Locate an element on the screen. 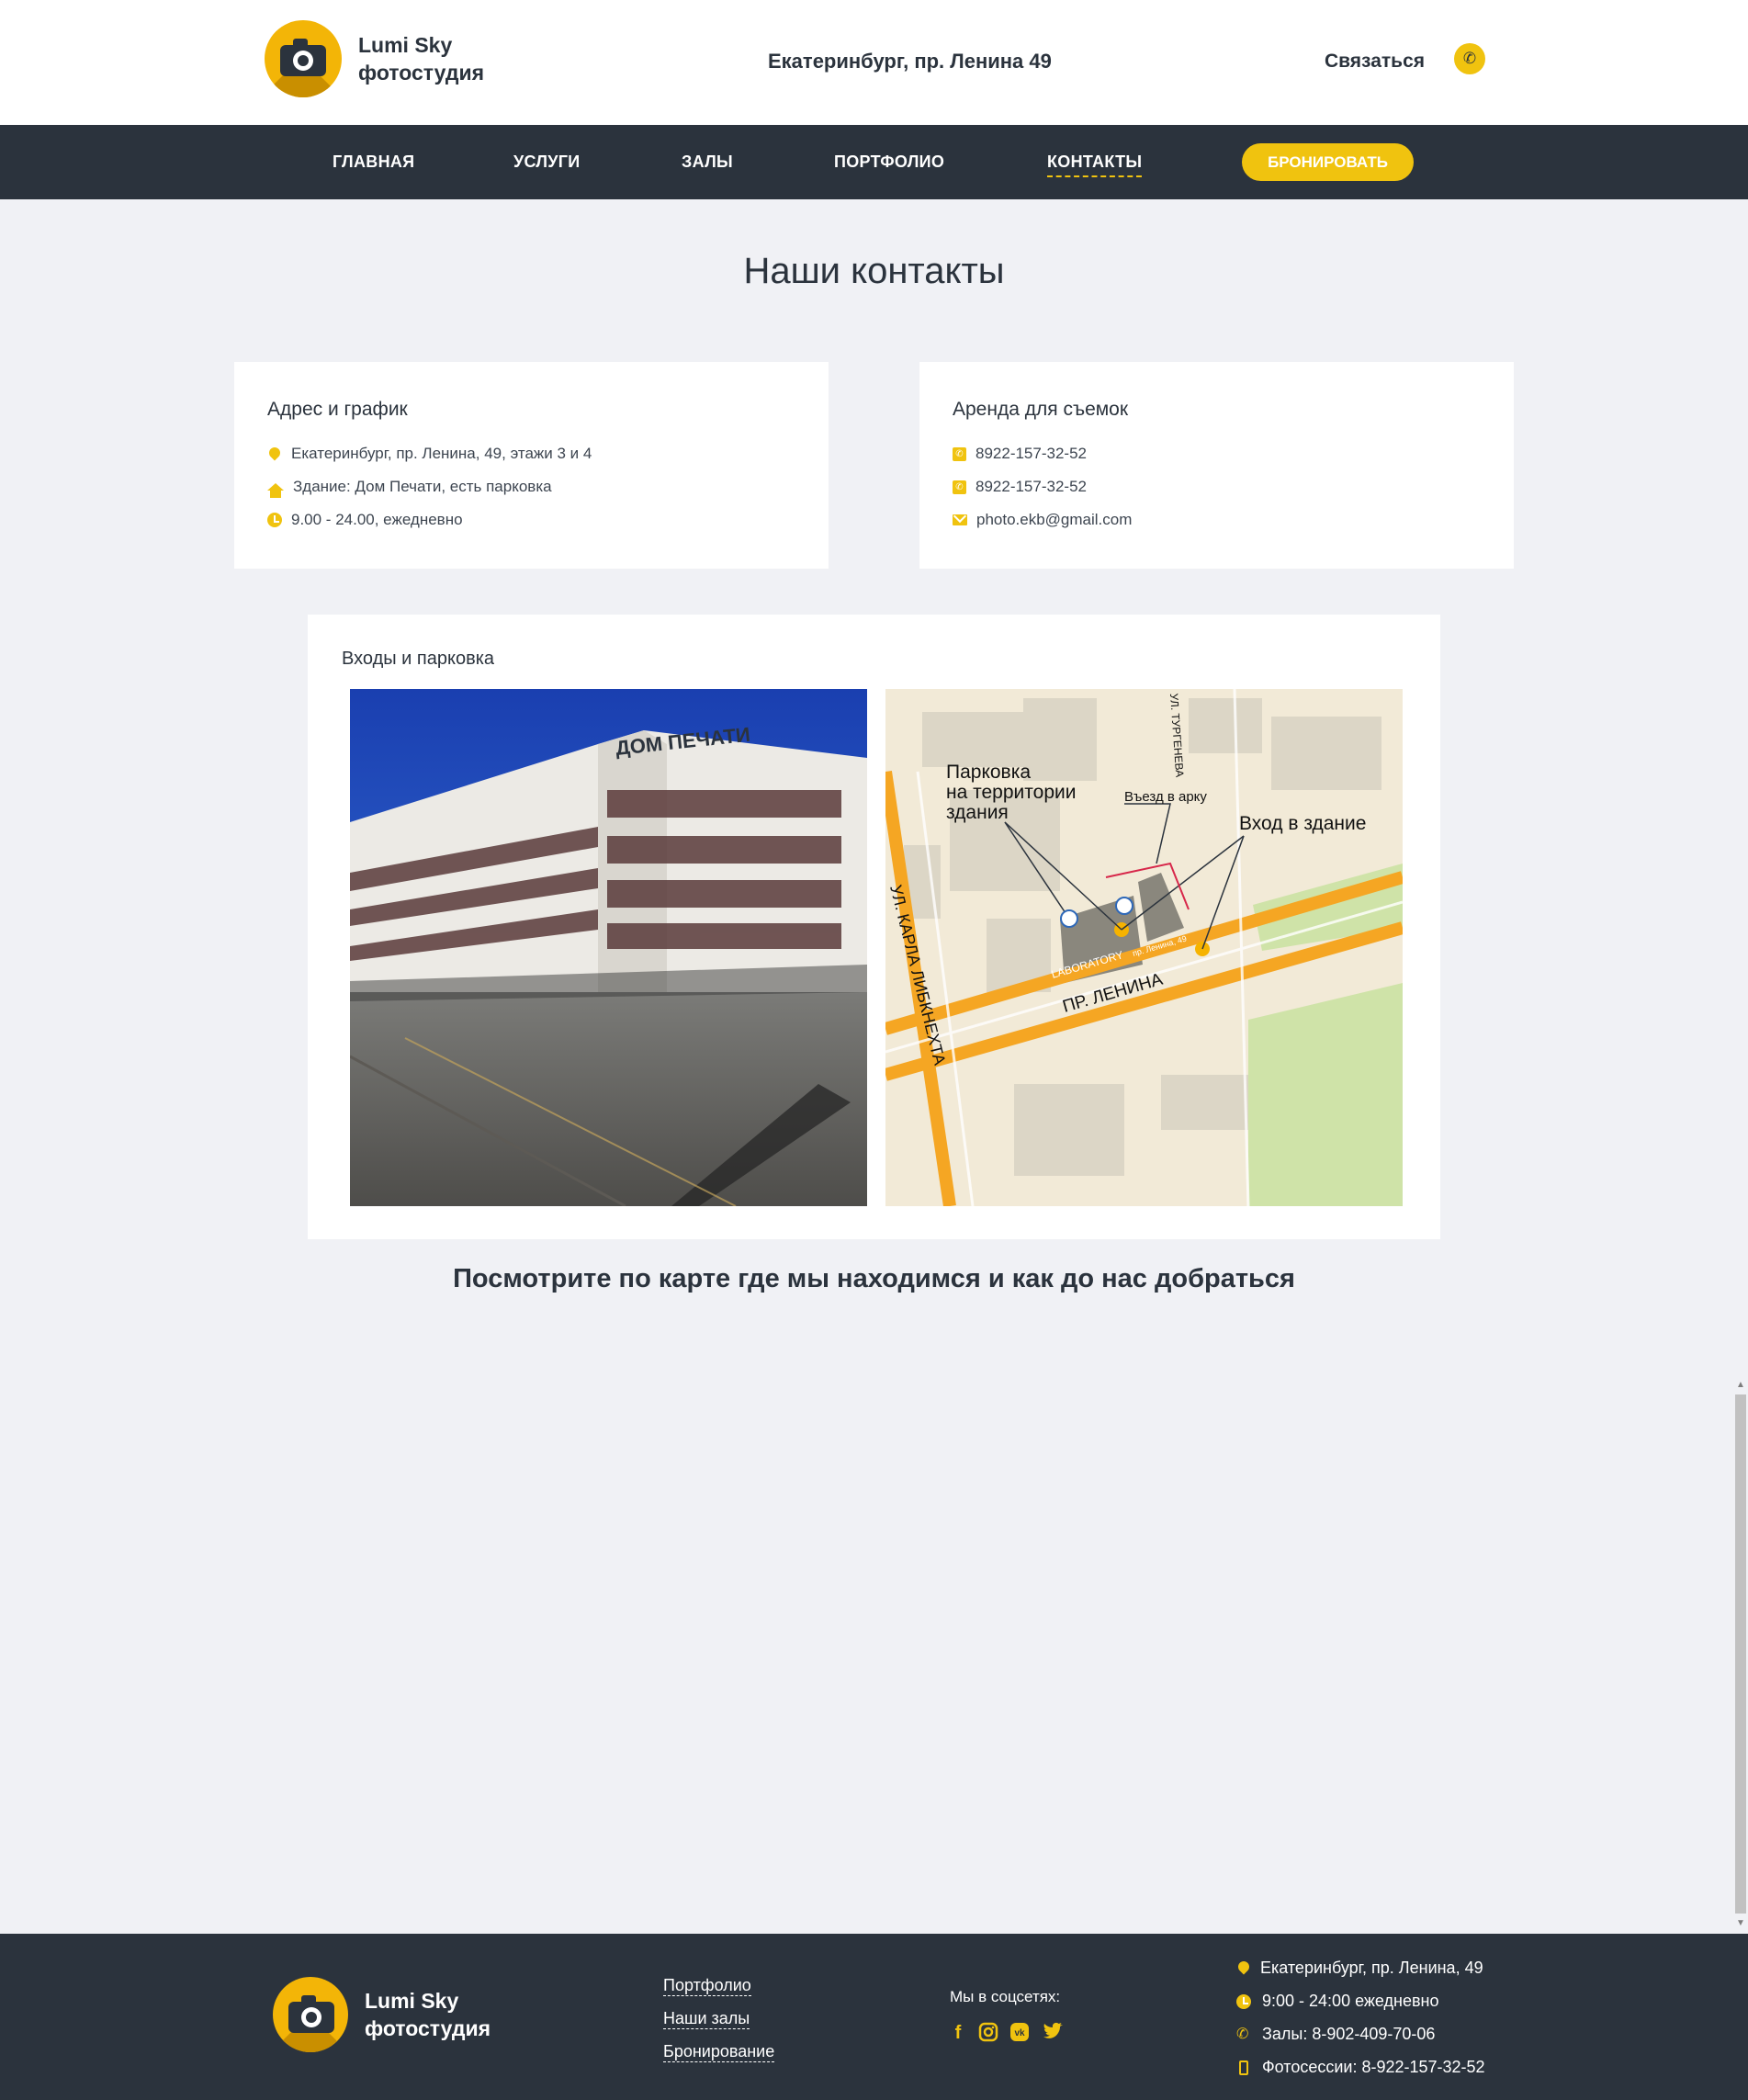 The height and width of the screenshot is (2100, 1748). map-arch-label: Въезд в арку is located at coordinates (1165, 797).